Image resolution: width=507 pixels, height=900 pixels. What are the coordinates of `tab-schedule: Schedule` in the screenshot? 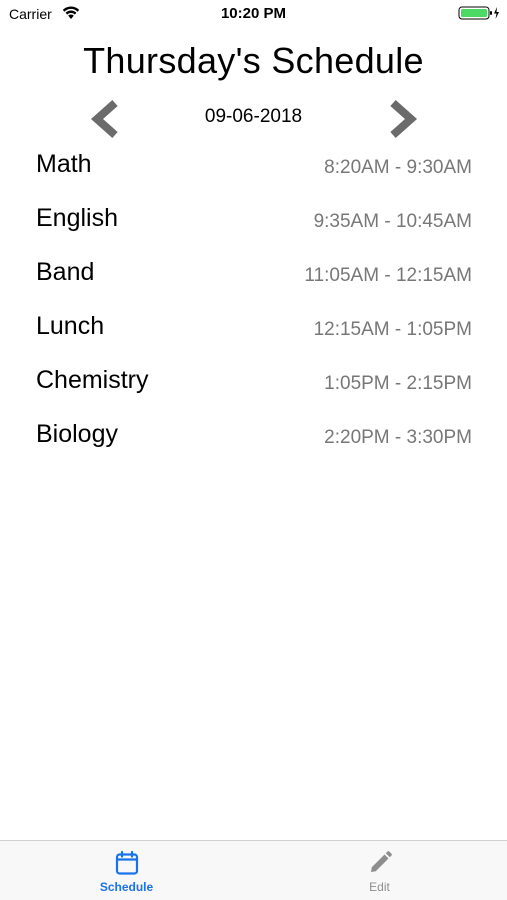 It's located at (126, 870).